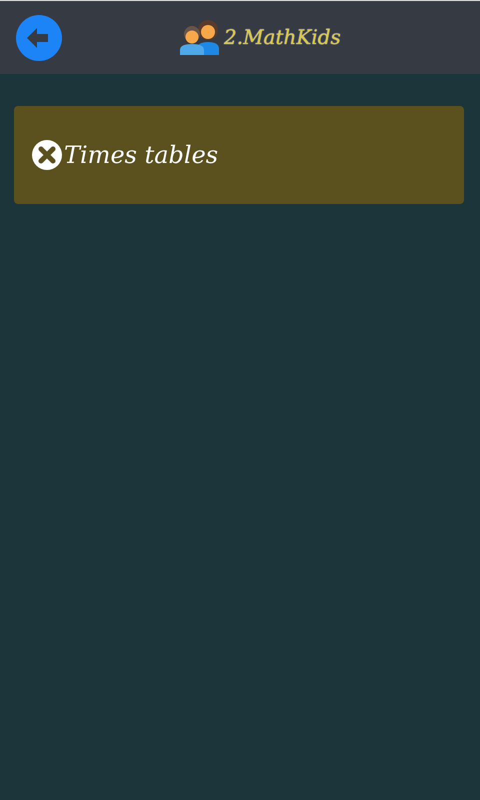  What do you see at coordinates (200, 37) in the screenshot?
I see `people-icon` at bounding box center [200, 37].